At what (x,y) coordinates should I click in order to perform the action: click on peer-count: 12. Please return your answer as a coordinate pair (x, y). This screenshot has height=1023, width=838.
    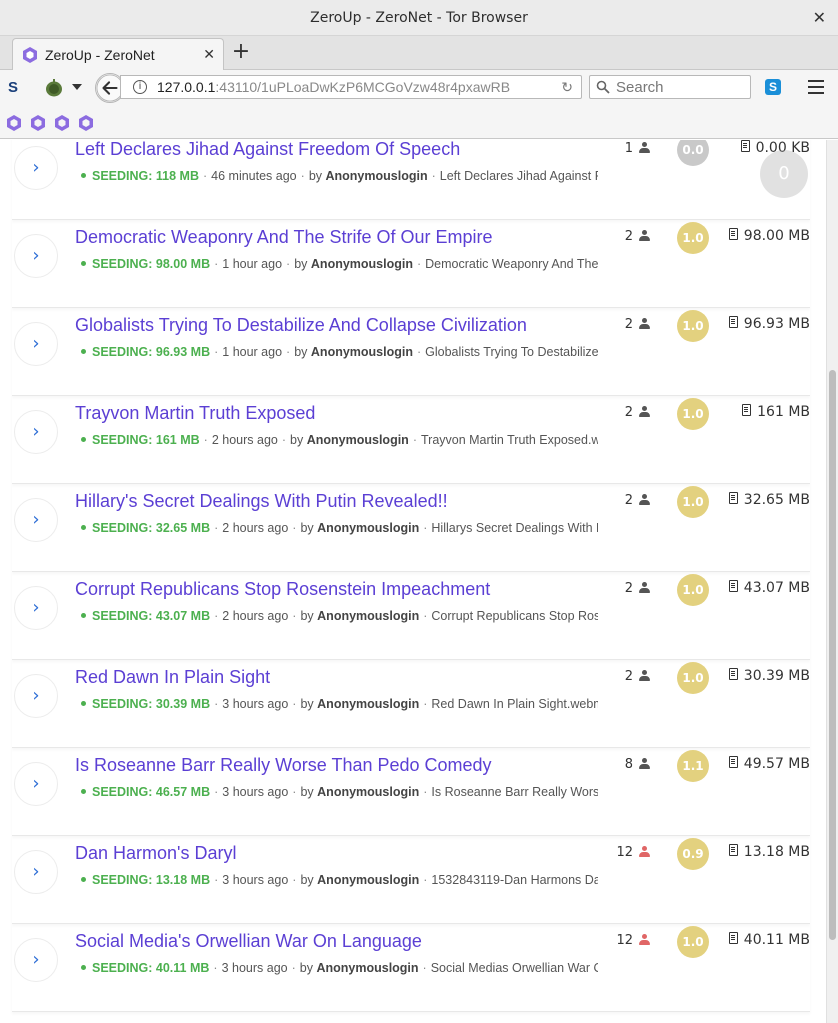
    Looking at the image, I should click on (633, 940).